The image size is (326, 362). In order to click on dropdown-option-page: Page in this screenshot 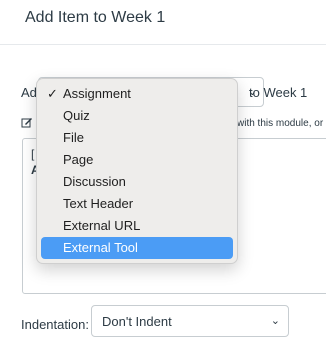, I will do `click(137, 160)`.